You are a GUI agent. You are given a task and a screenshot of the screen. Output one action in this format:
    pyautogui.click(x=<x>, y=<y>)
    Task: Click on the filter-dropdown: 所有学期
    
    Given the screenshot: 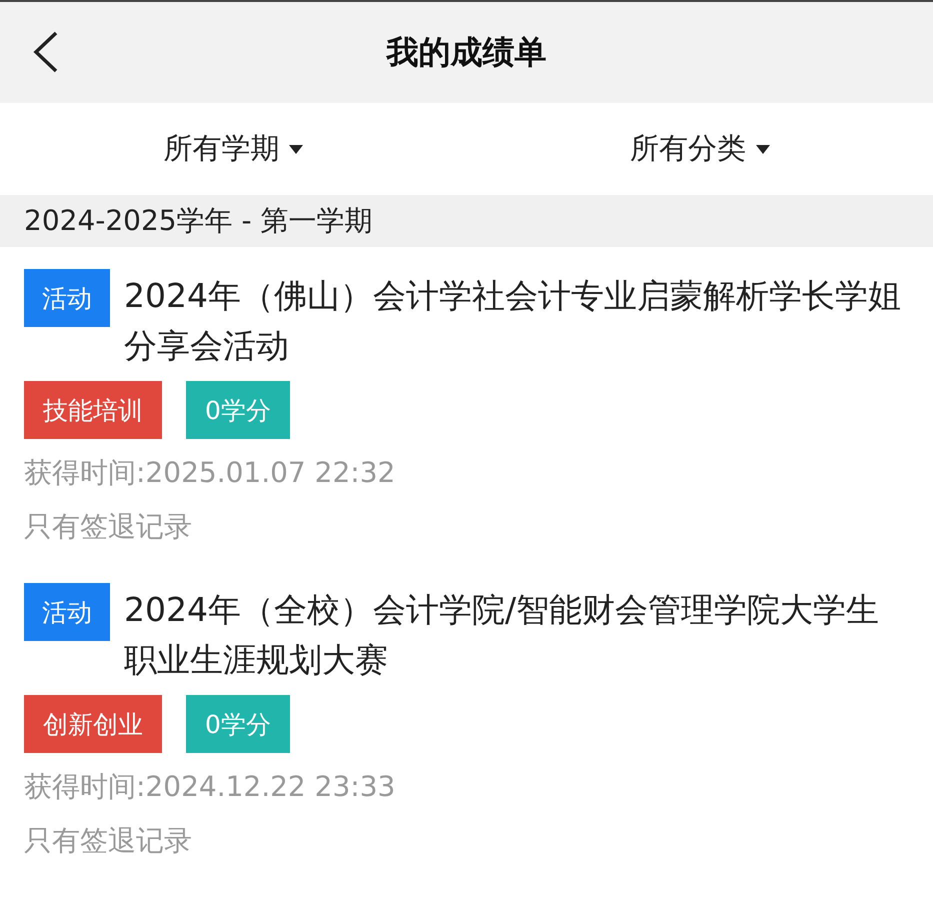 What is the action you would take?
    pyautogui.click(x=233, y=149)
    